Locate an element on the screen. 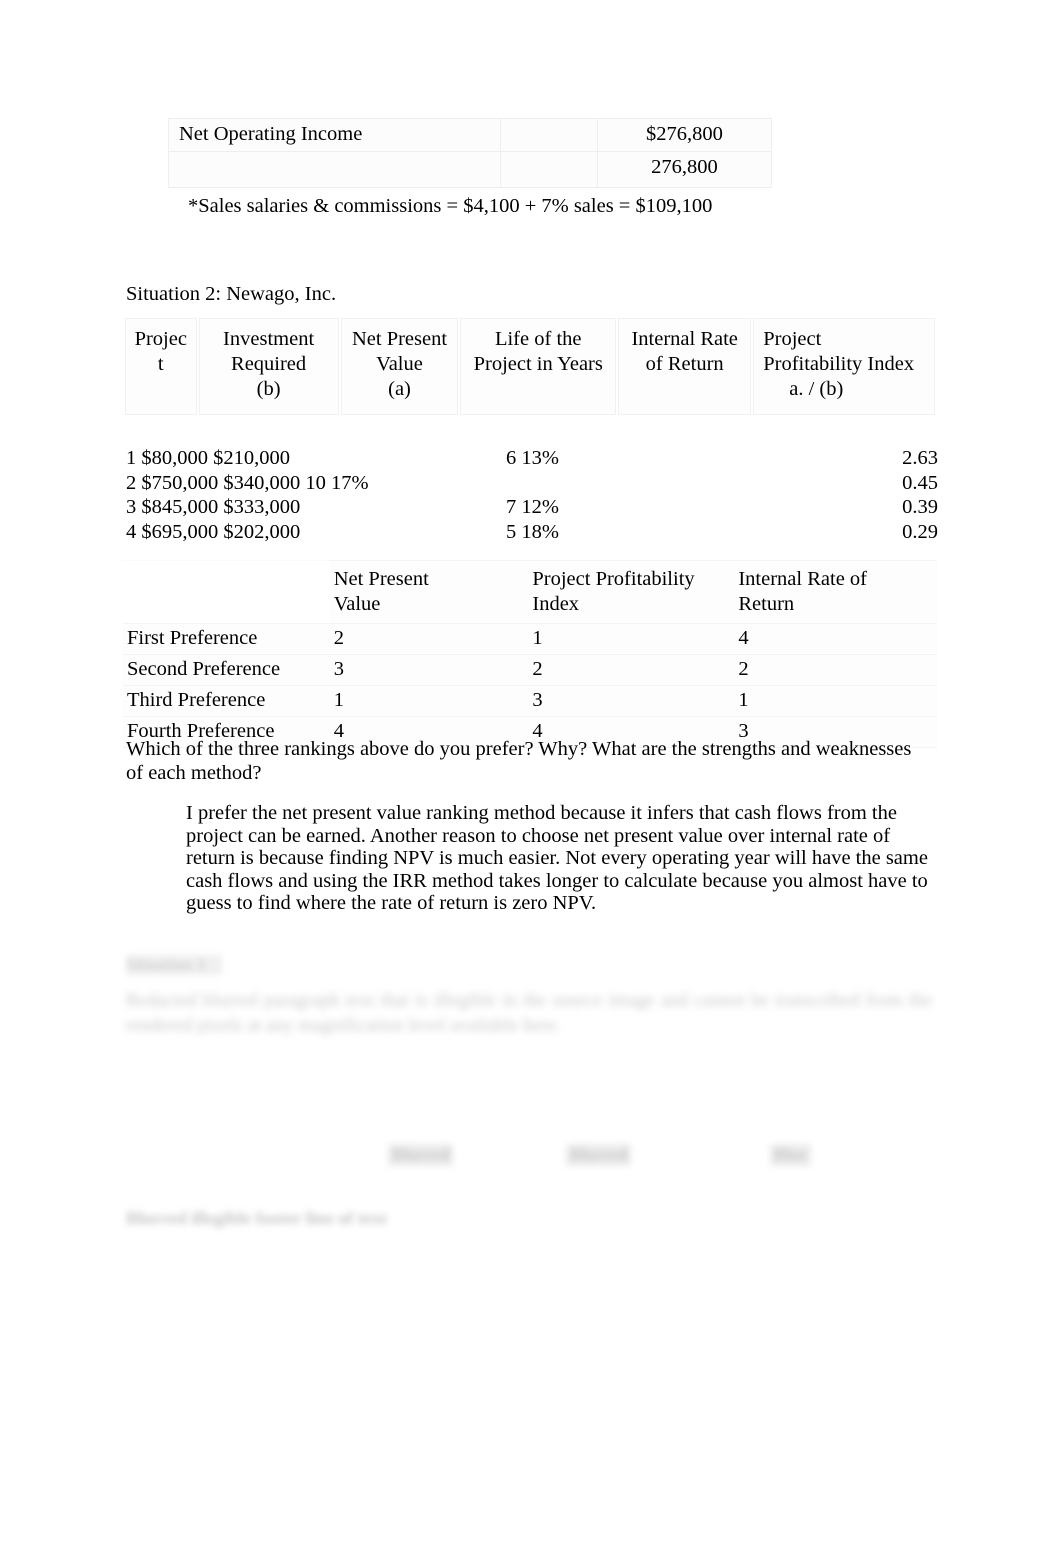  table-row: Third Preference 1 3 1 is located at coordinates (530, 701).